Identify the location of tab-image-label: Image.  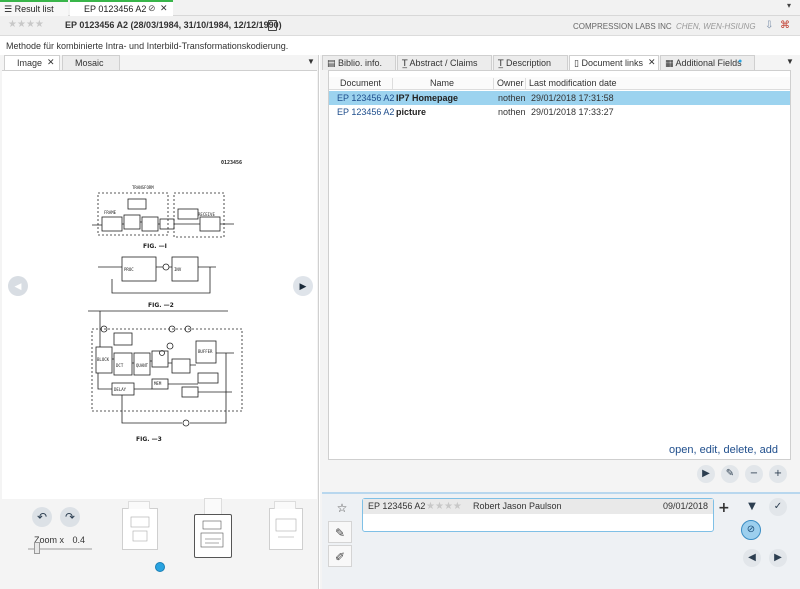
(30, 63).